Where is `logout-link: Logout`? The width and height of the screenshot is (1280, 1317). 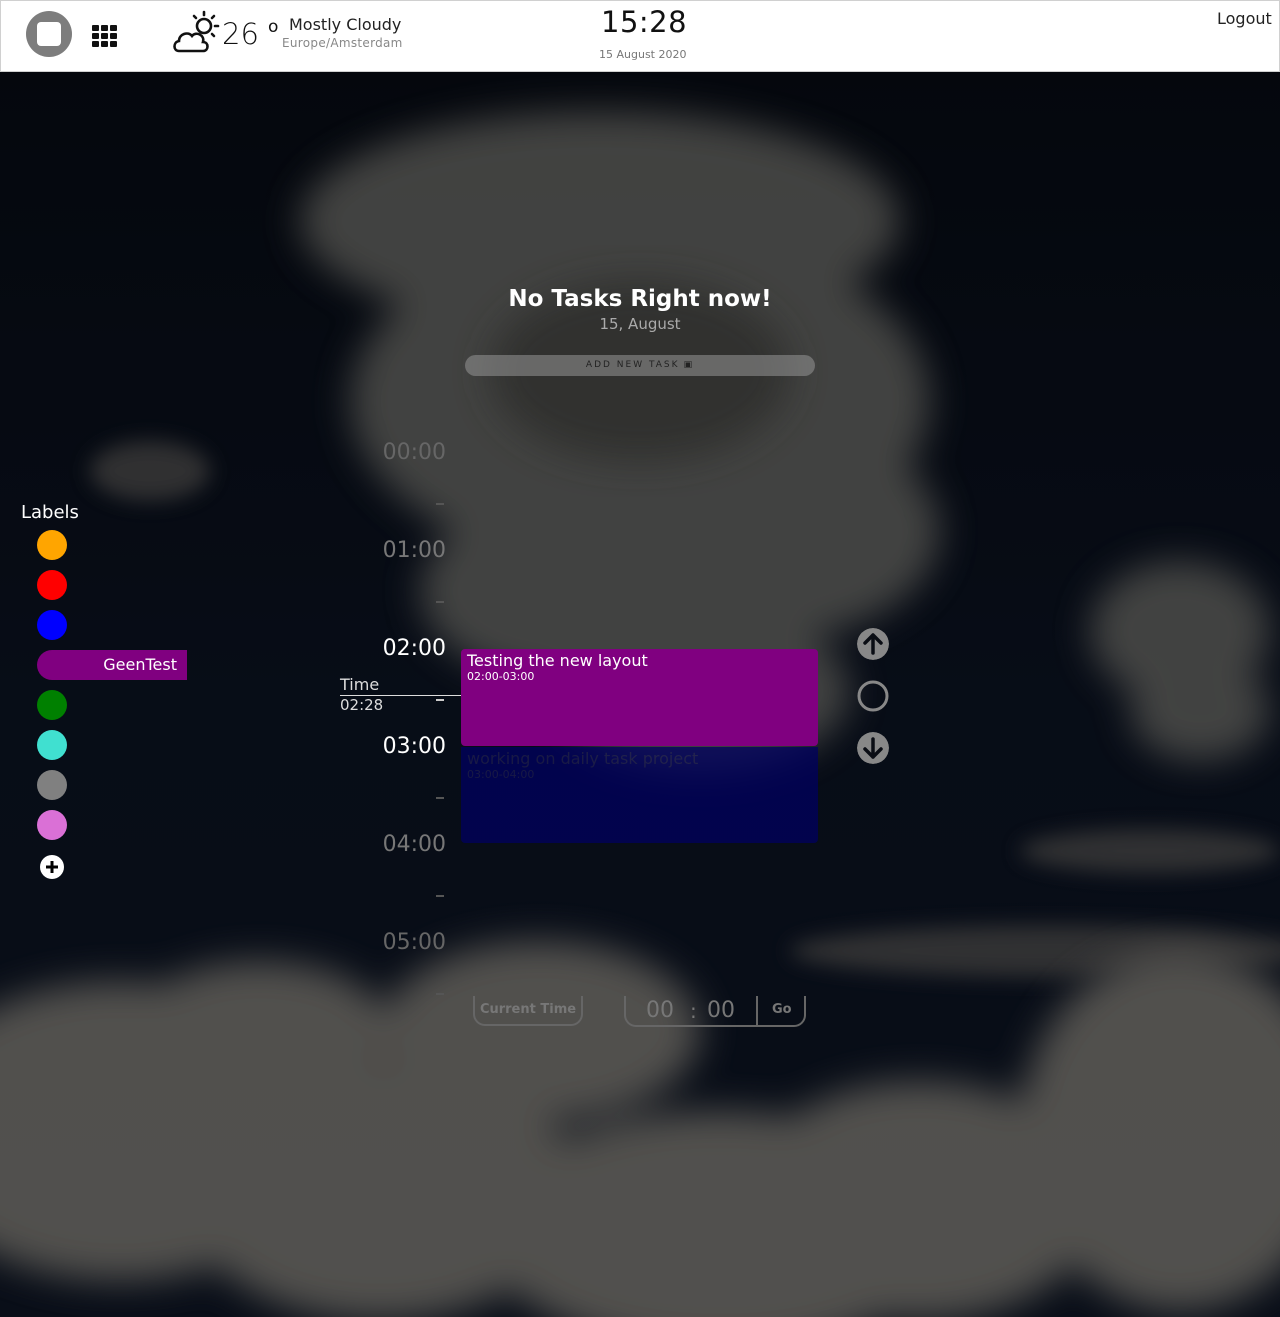
logout-link: Logout is located at coordinates (1244, 18).